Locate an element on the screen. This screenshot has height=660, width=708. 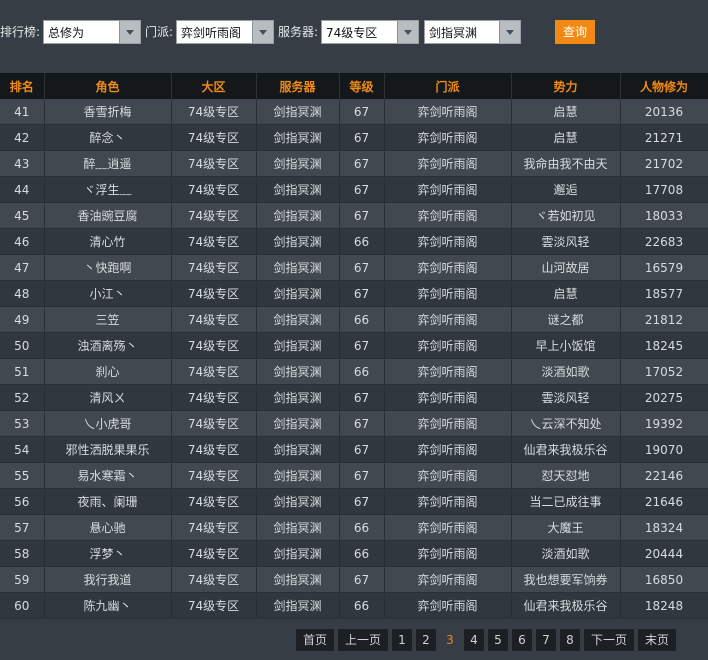
rank-cell: 53 is located at coordinates (22, 423).